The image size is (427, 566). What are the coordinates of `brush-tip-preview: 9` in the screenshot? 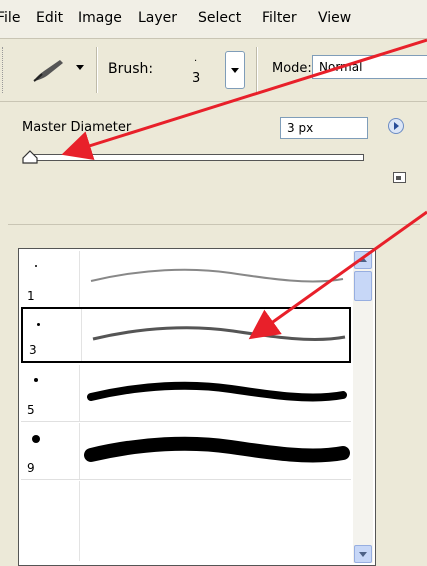 It's located at (50, 451).